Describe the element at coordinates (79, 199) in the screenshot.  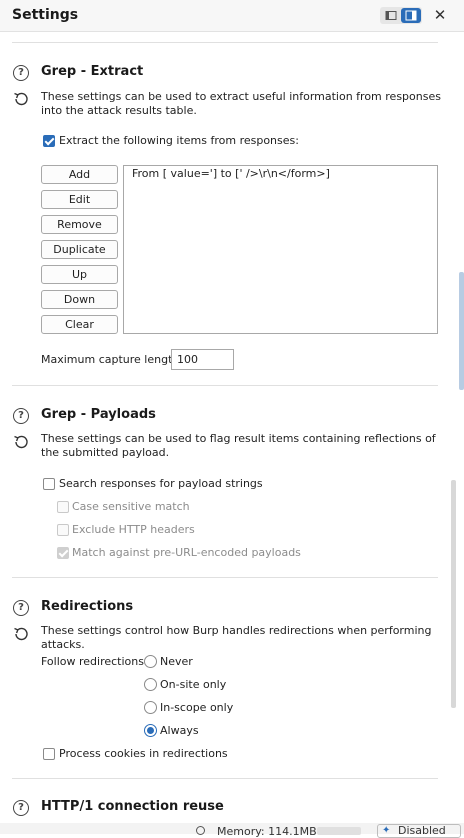
I see `edit-button: Edit` at that location.